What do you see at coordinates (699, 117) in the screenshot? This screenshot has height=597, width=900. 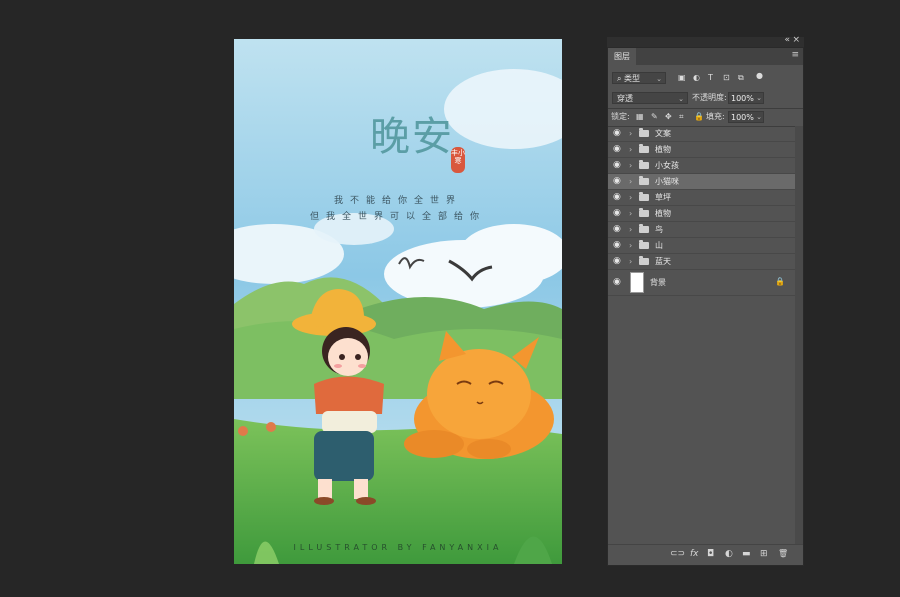 I see `lock-all-icon: 🔒` at bounding box center [699, 117].